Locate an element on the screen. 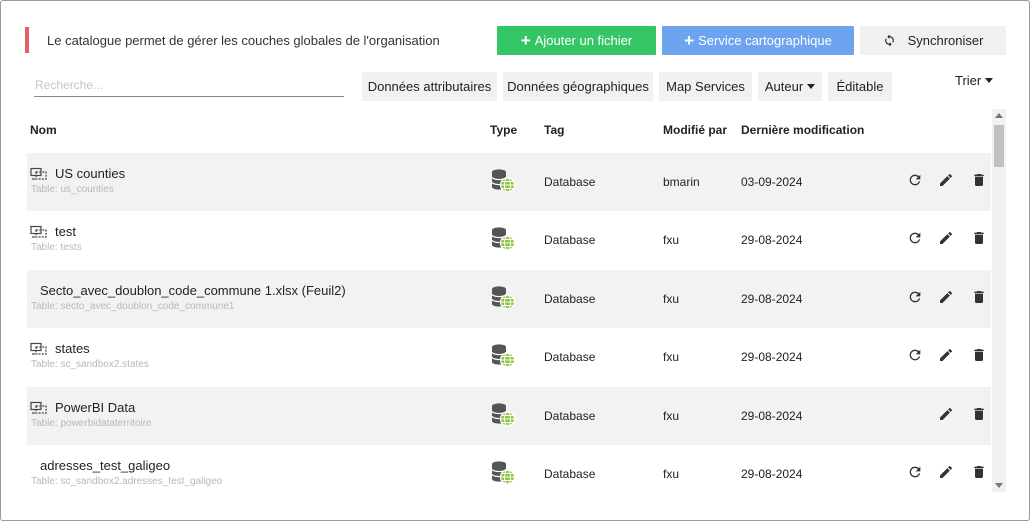 The height and width of the screenshot is (521, 1030). column-header-modified-by: Modifié par is located at coordinates (695, 130).